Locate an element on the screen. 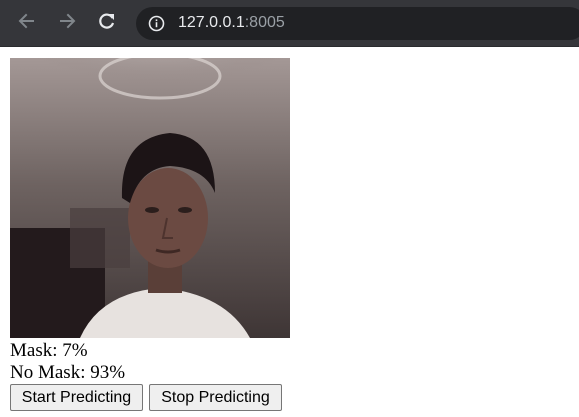 This screenshot has height=417, width=579. reload-button is located at coordinates (107, 23).